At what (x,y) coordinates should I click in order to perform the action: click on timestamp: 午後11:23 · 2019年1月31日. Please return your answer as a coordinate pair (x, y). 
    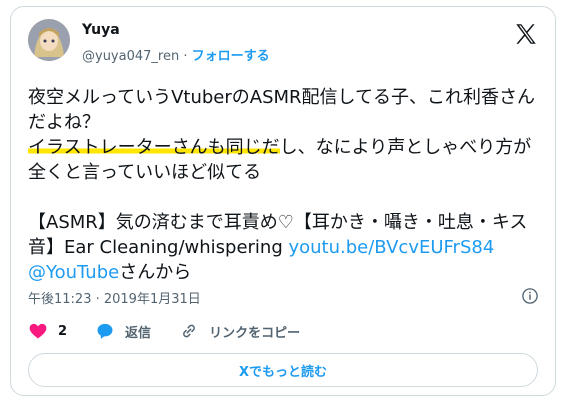
    Looking at the image, I should click on (114, 297).